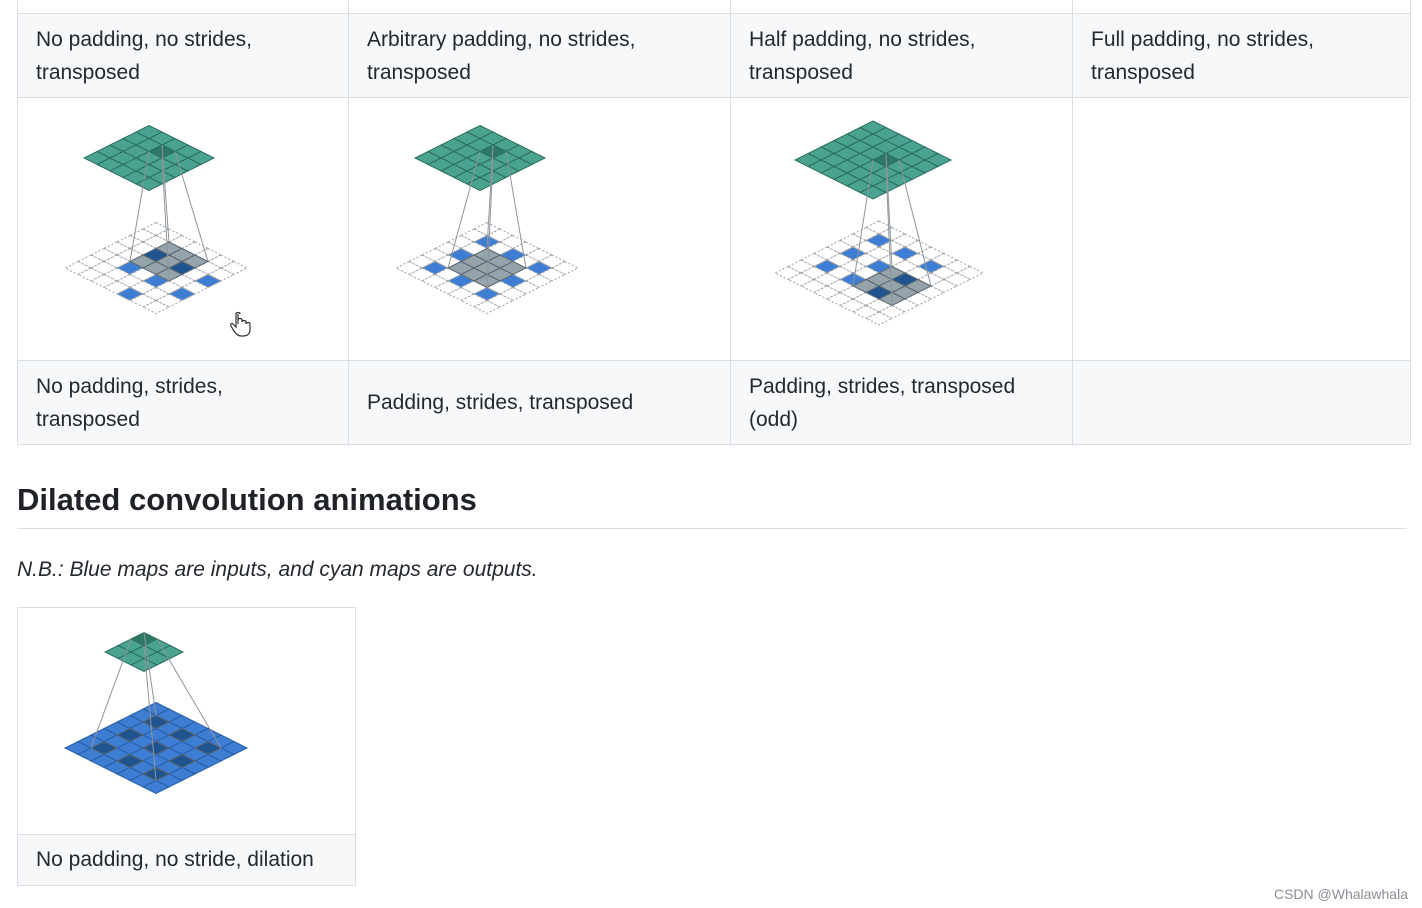 The height and width of the screenshot is (908, 1422). Describe the element at coordinates (240, 324) in the screenshot. I see `hand-cursor-icon` at that location.